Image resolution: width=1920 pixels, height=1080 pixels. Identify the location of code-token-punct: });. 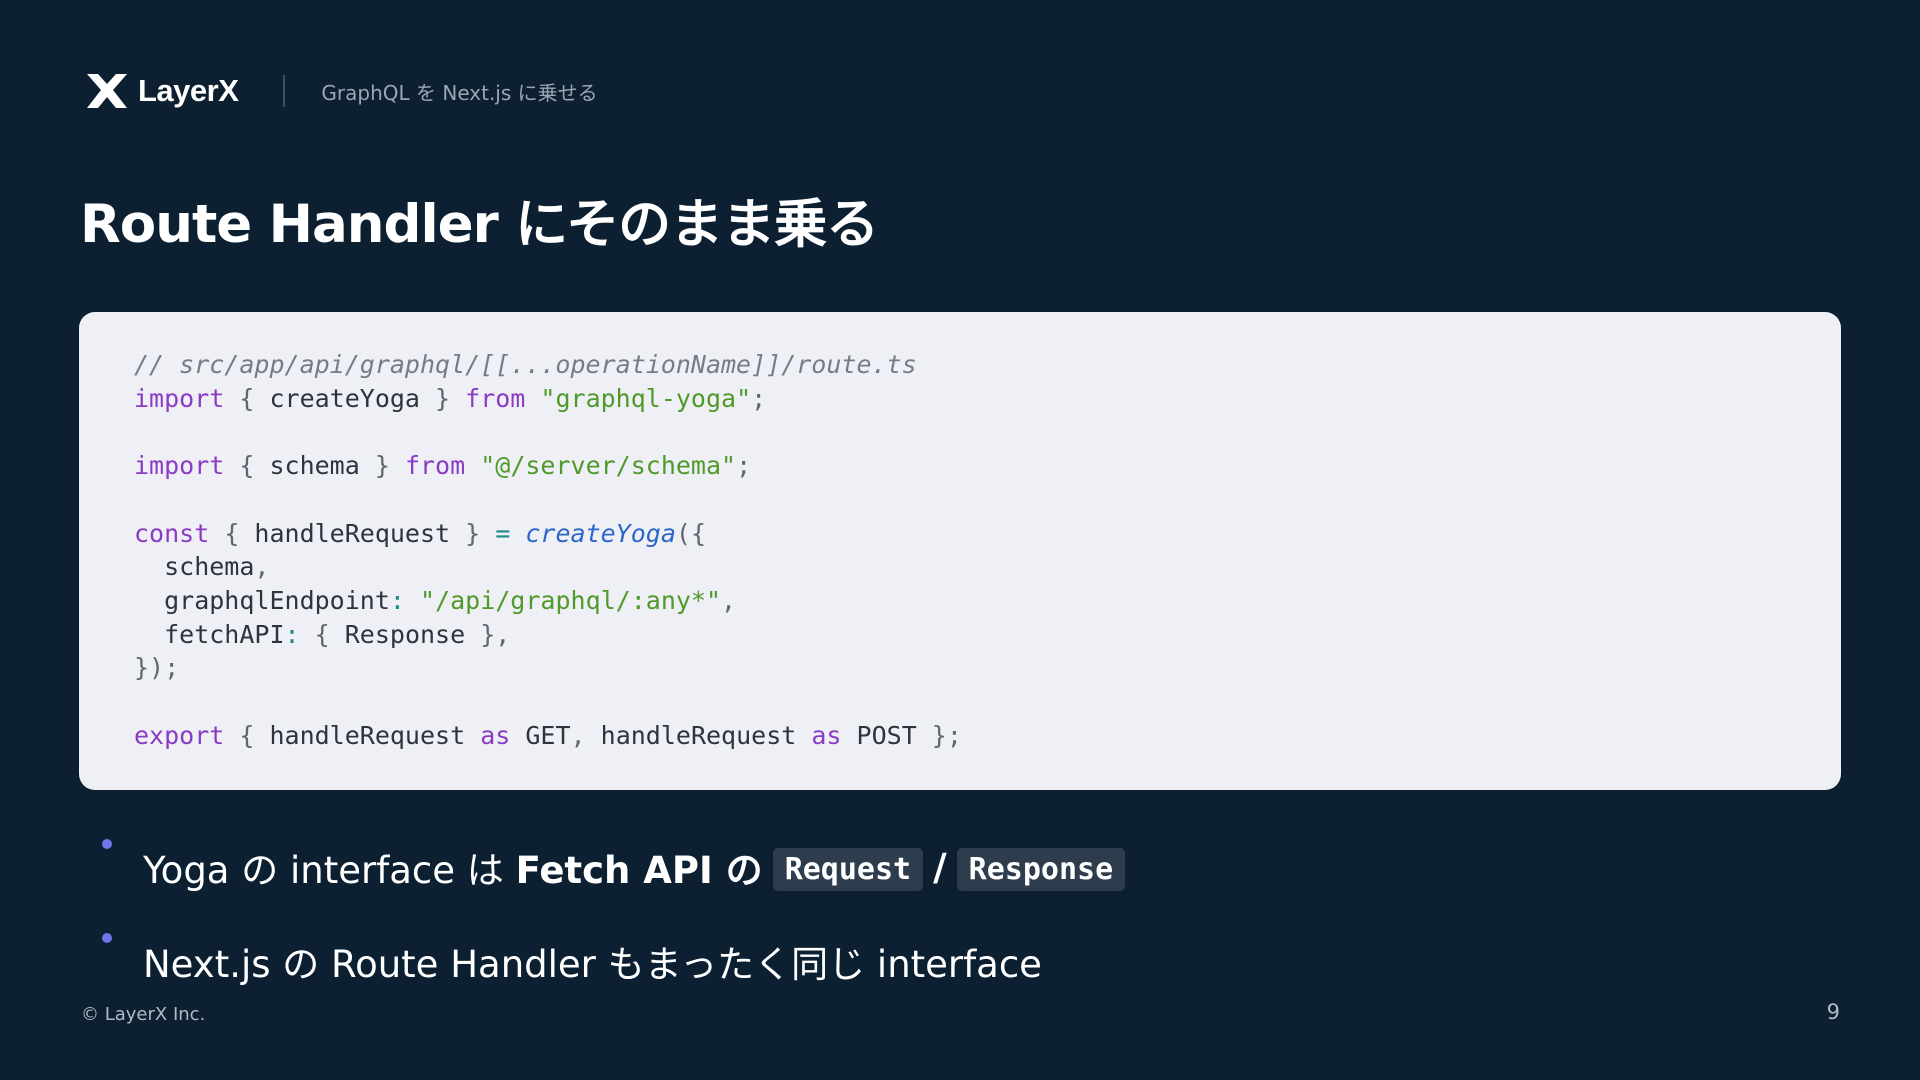
(157, 668).